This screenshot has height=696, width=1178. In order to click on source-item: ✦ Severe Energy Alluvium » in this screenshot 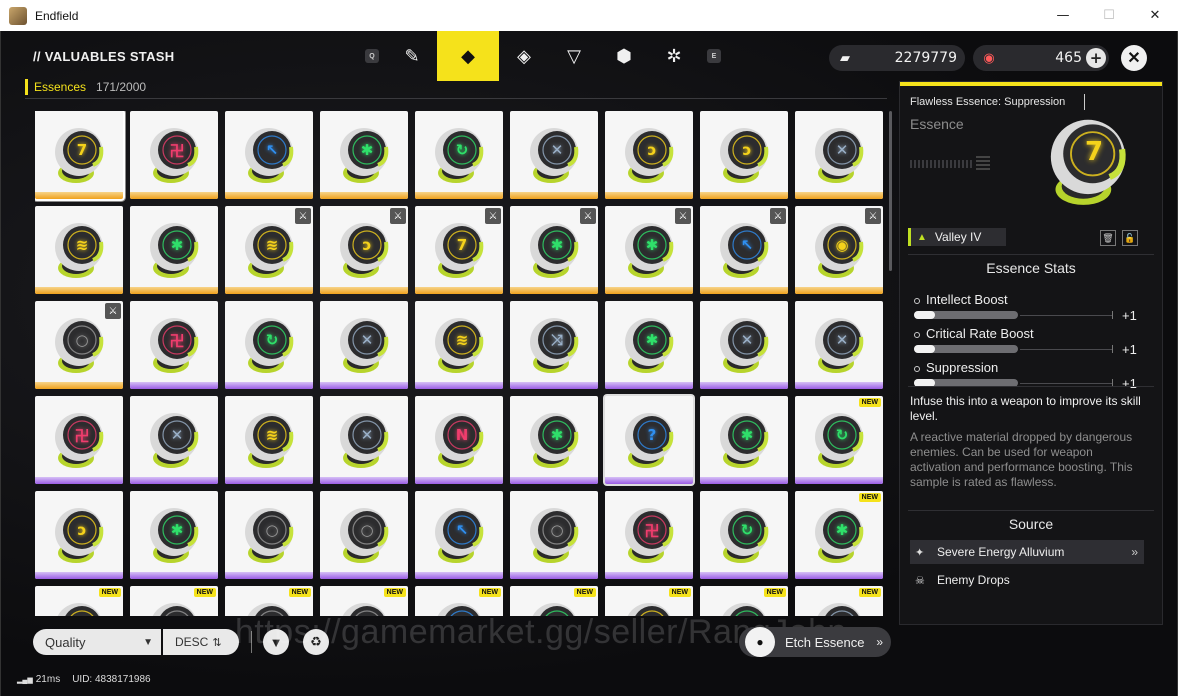, I will do `click(1027, 552)`.